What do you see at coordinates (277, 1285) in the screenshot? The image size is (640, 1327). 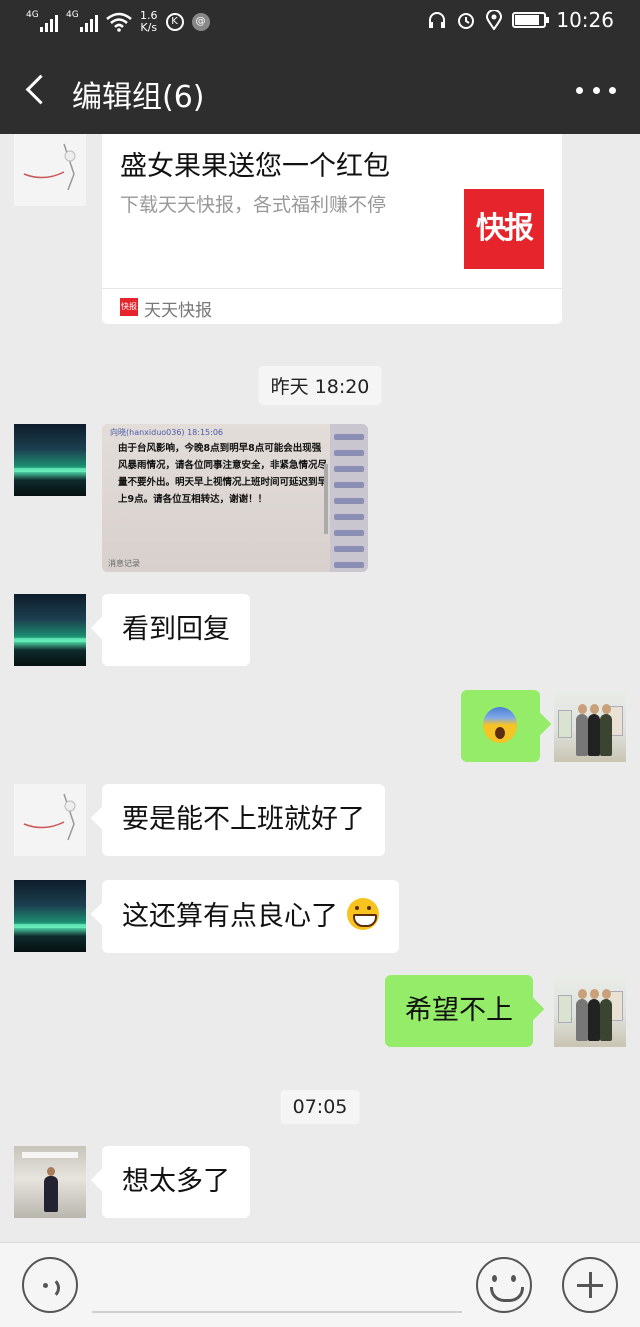 I see `message-input` at bounding box center [277, 1285].